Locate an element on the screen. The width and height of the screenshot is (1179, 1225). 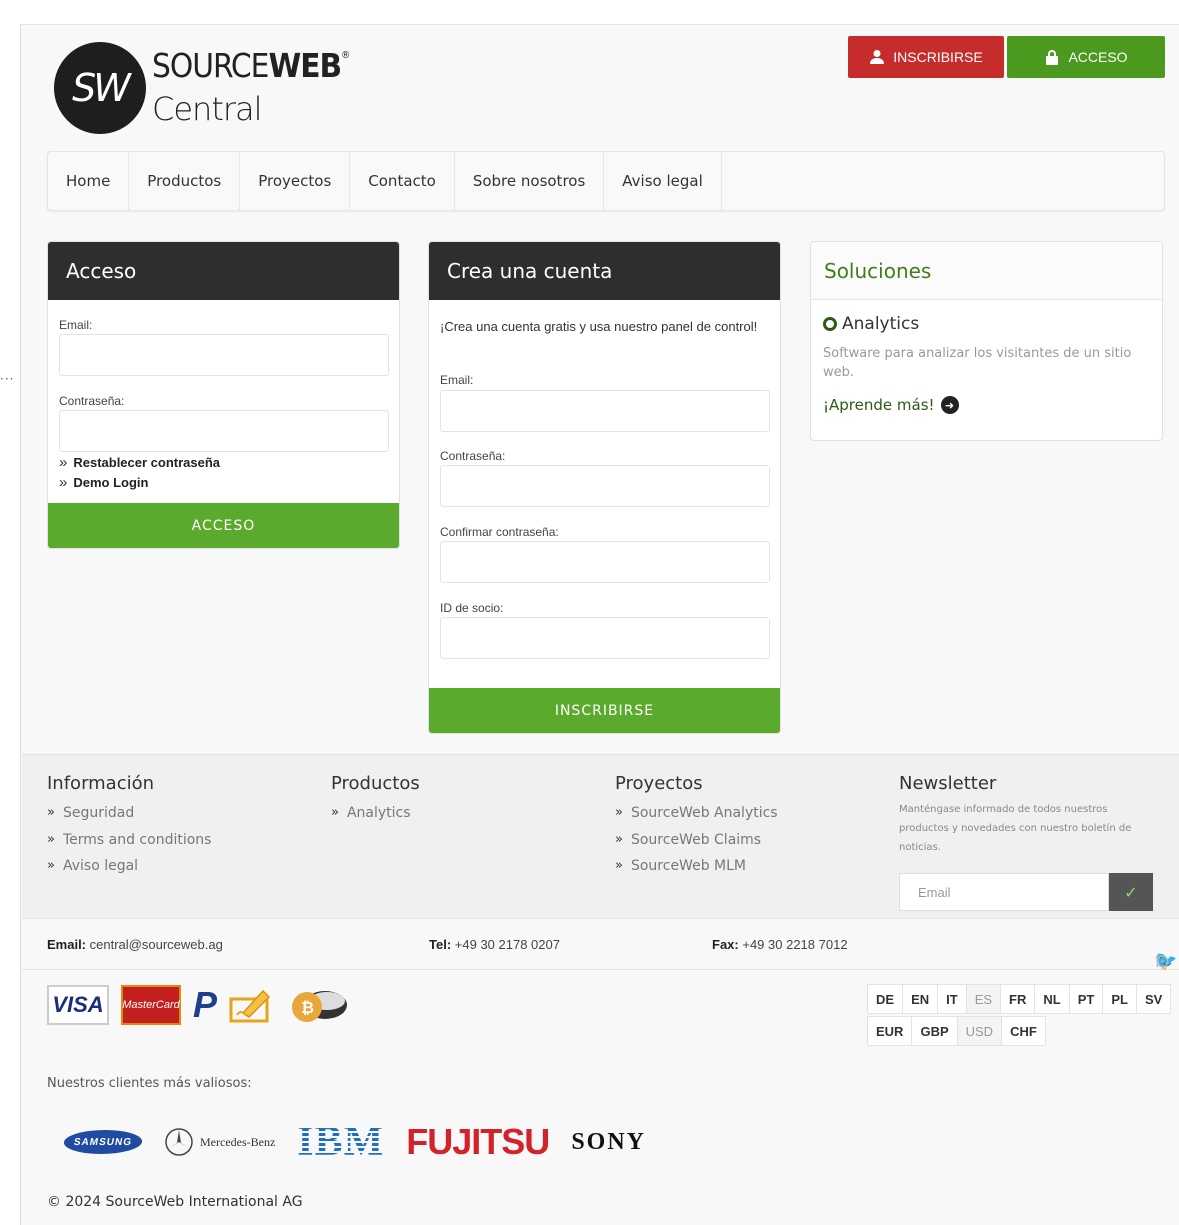
lang-en: EN is located at coordinates (920, 999).